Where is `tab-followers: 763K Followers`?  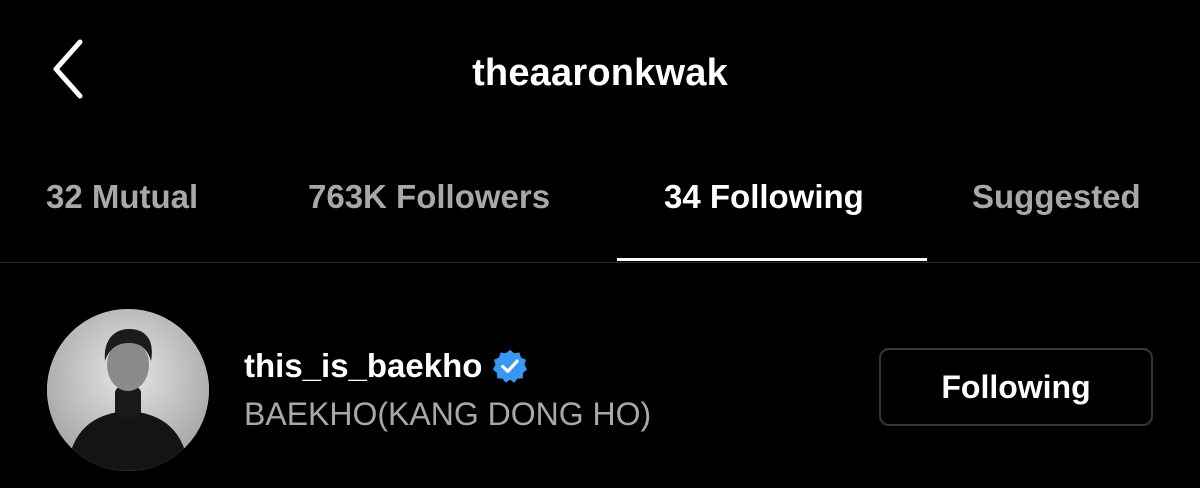
tab-followers: 763K Followers is located at coordinates (429, 197).